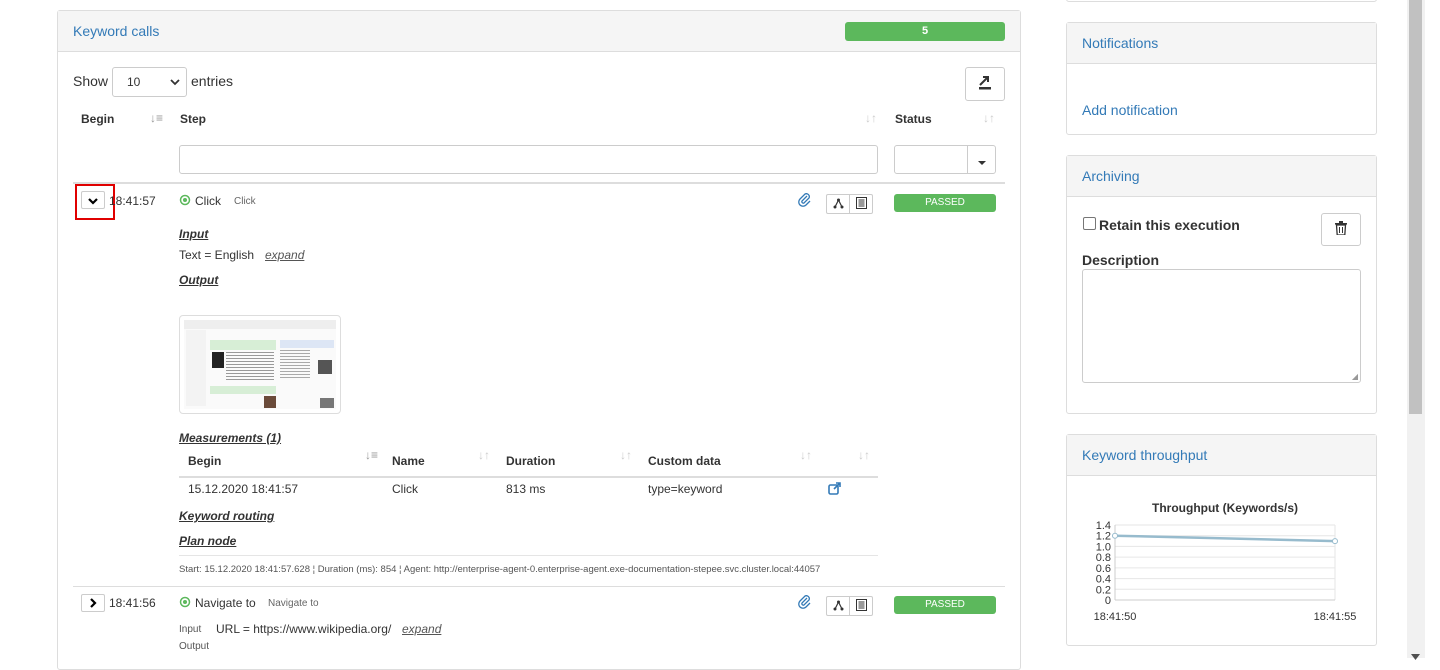 The height and width of the screenshot is (670, 1440). I want to click on description-label: Description, so click(1121, 260).